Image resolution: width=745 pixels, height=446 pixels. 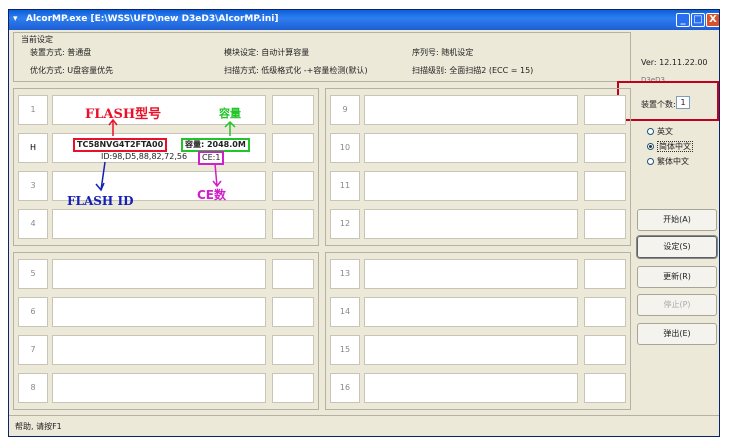 I want to click on ce-count-arrow-icon, so click(x=217, y=175).